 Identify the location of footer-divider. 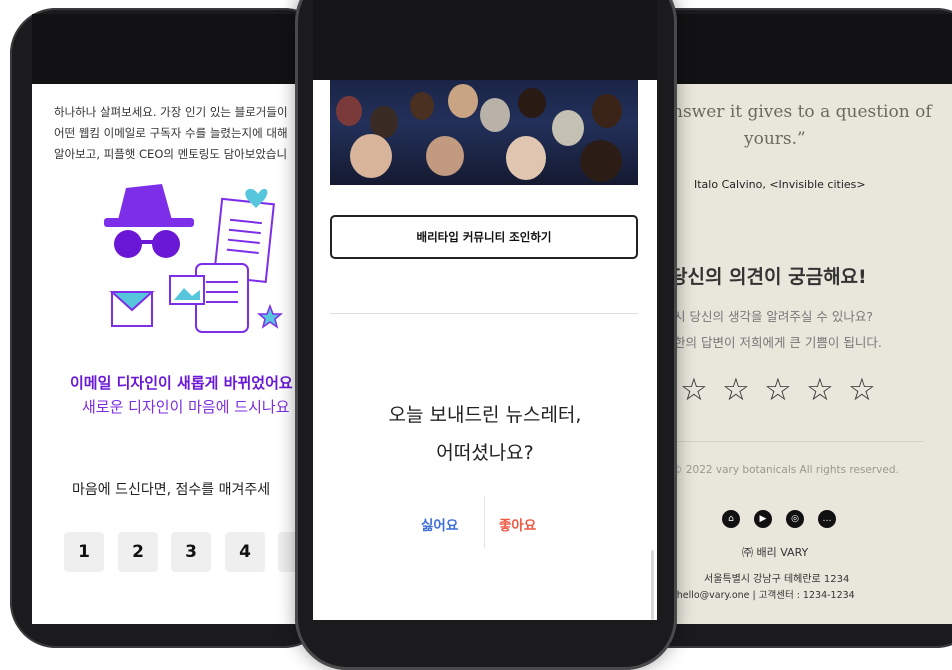
(791, 441).